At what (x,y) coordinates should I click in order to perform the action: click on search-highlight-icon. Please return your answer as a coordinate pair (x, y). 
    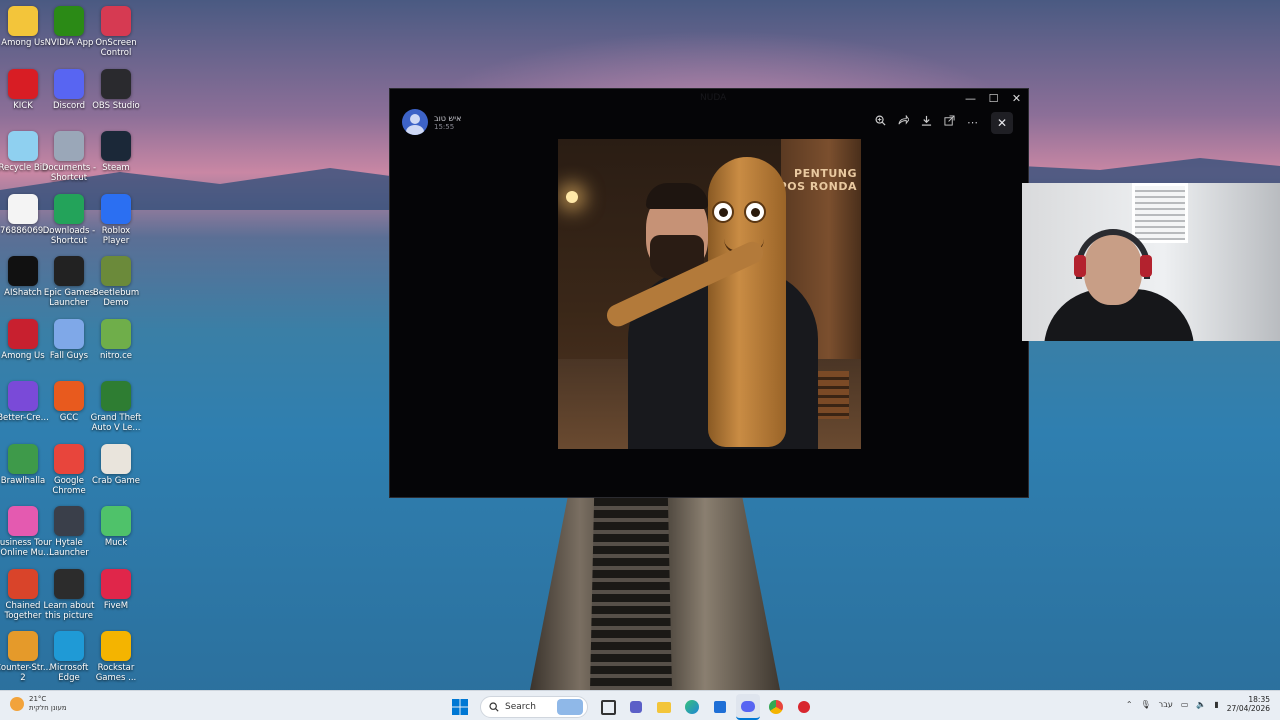
    Looking at the image, I should click on (570, 707).